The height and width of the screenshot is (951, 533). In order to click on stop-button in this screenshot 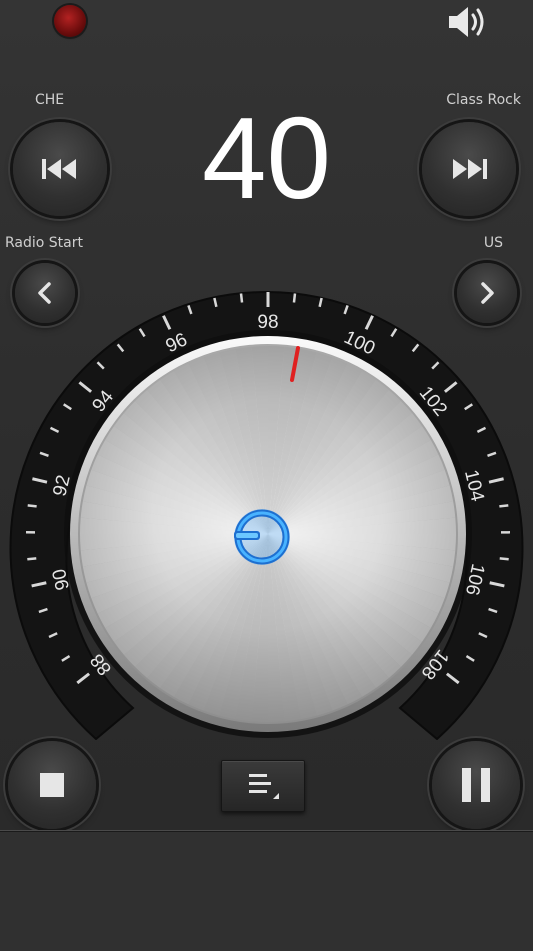, I will do `click(52, 785)`.